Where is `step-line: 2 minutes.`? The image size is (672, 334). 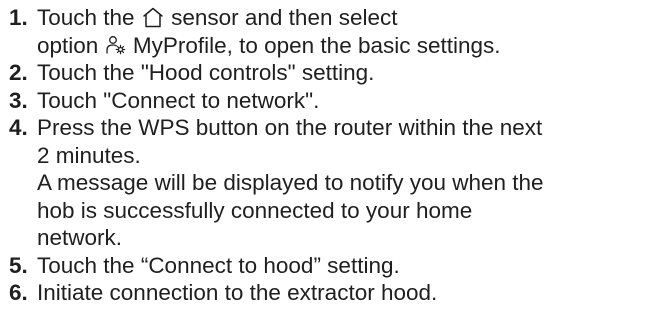 step-line: 2 minutes. is located at coordinates (89, 155).